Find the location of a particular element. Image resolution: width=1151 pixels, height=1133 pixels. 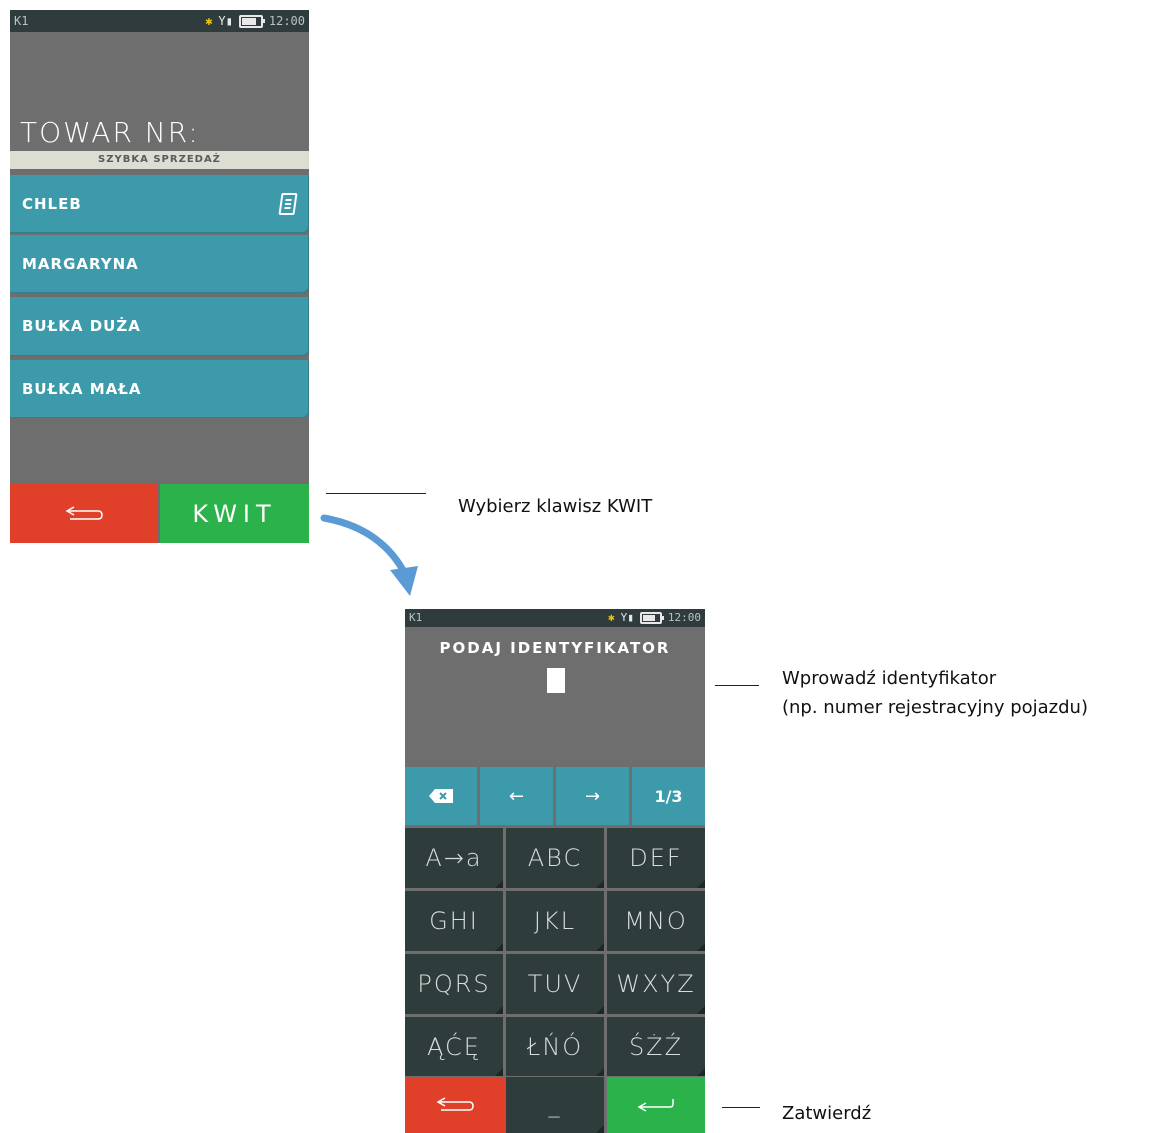

key-label: PQRS is located at coordinates (454, 984).